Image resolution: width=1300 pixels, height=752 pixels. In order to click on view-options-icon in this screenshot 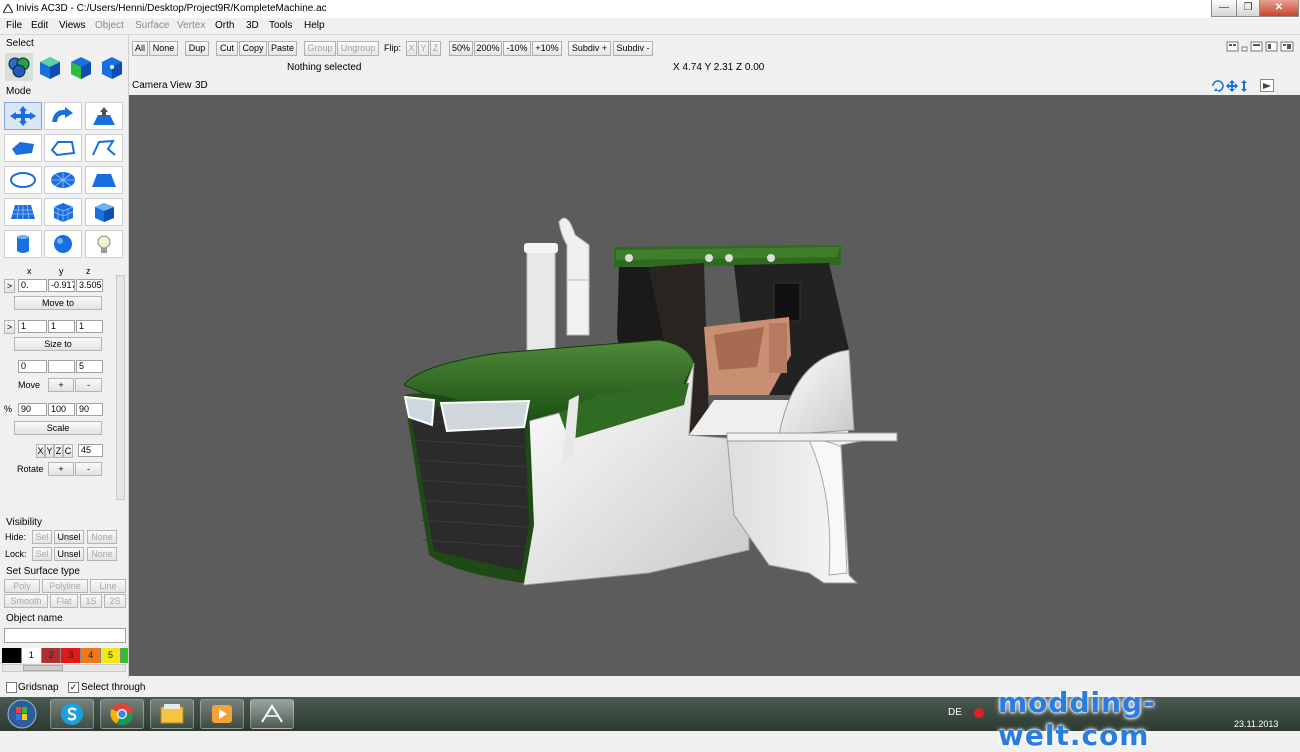, I will do `click(1267, 85)`.